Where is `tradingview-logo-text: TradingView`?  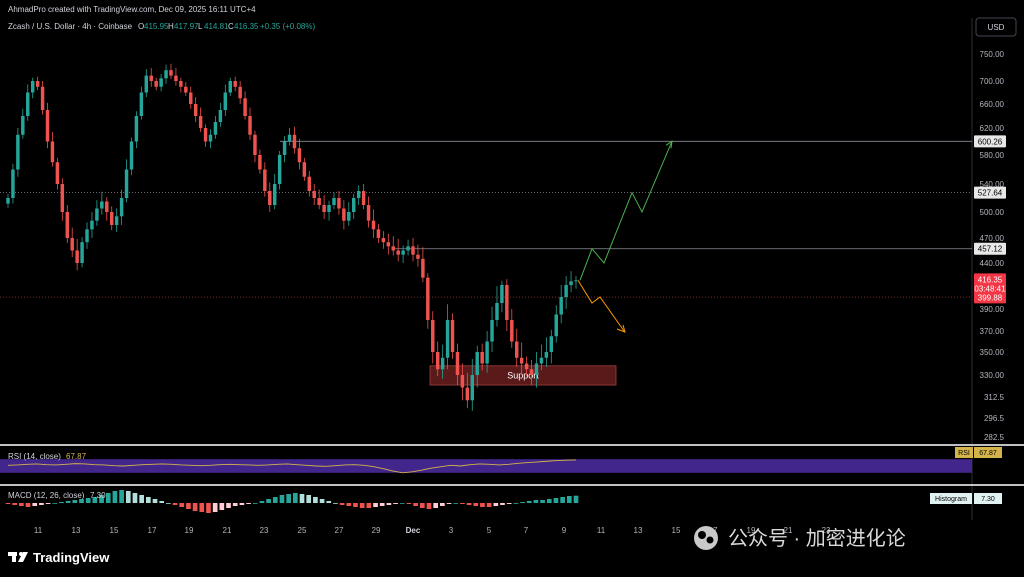
tradingview-logo-text: TradingView is located at coordinates (71, 557).